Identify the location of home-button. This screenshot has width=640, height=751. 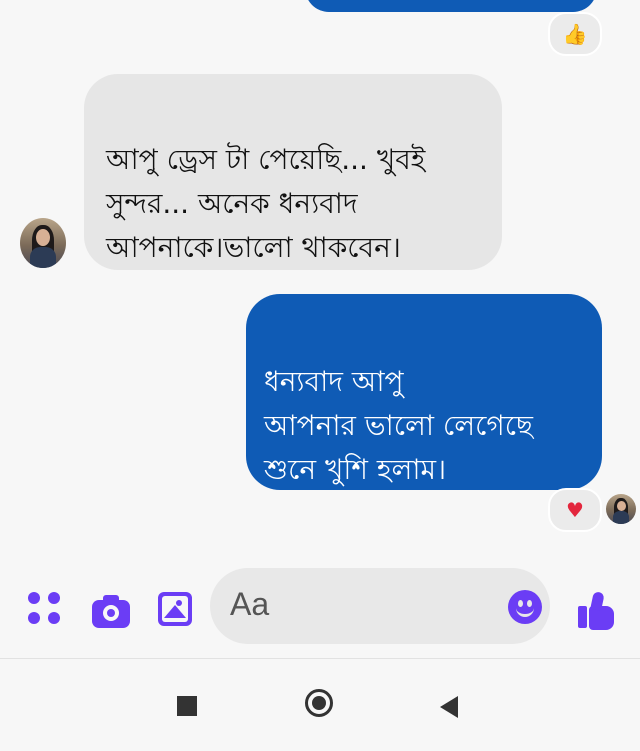
(319, 703).